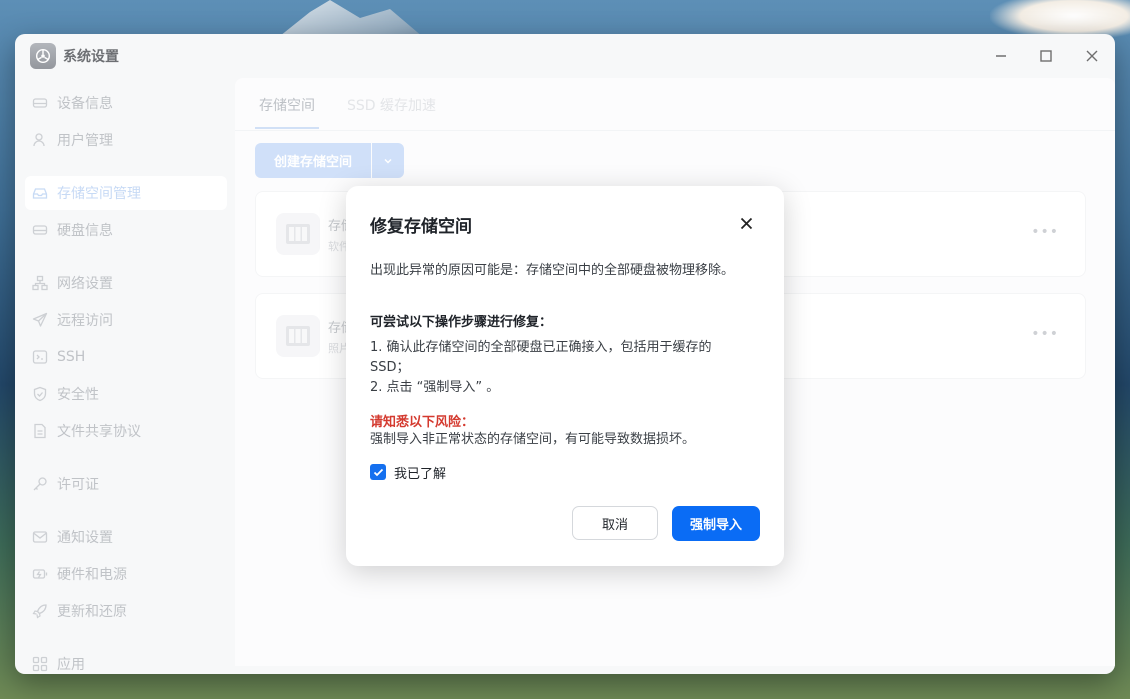 The image size is (1130, 699). I want to click on step-1-text: 1. 确认此存储空间的全部硬盘已正确接入，包括用于缓存的 SSD；, so click(541, 357).